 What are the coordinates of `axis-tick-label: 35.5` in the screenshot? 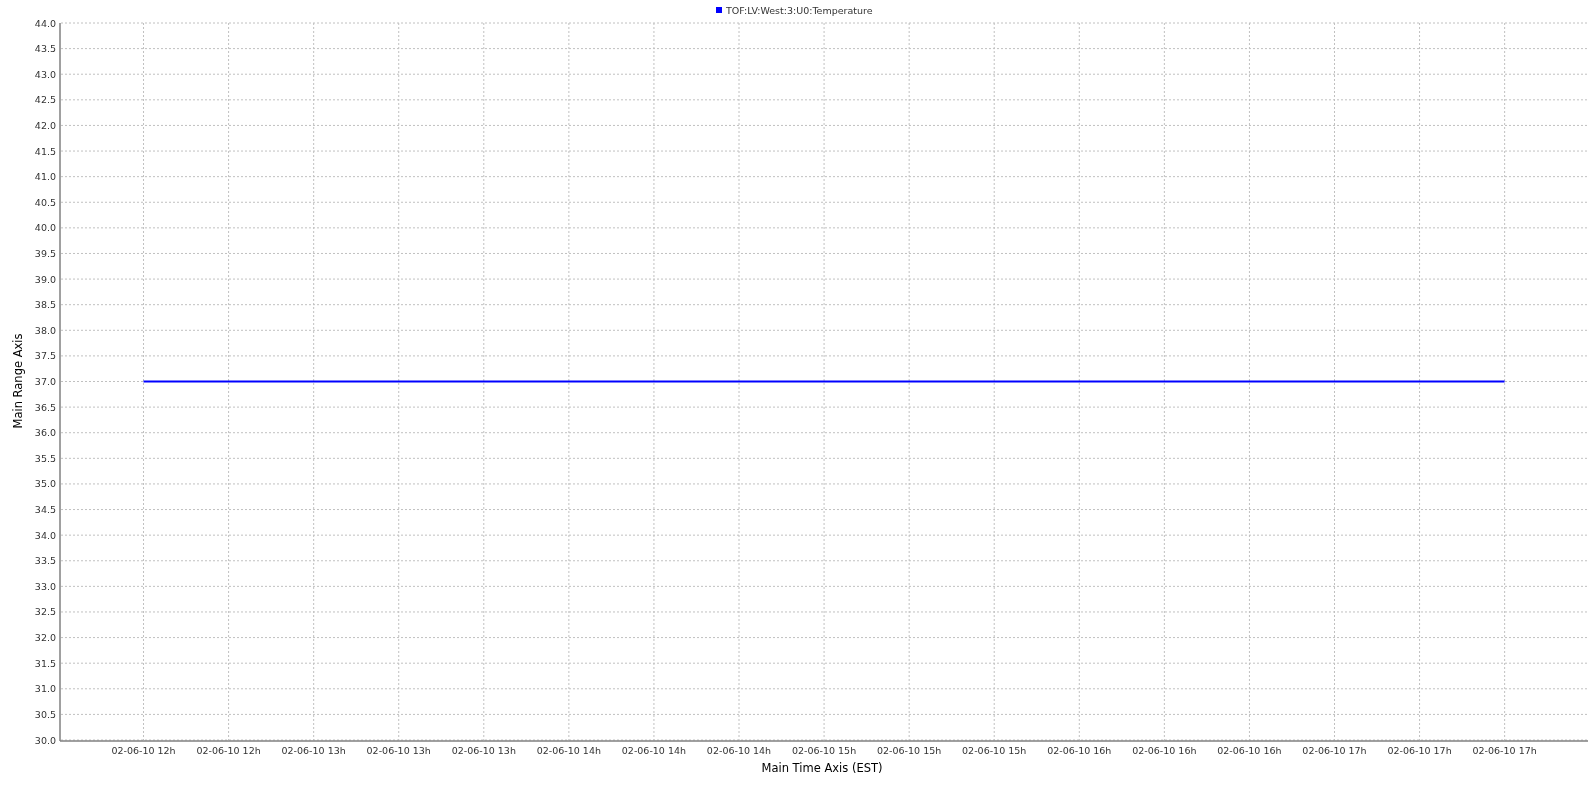 It's located at (45, 458).